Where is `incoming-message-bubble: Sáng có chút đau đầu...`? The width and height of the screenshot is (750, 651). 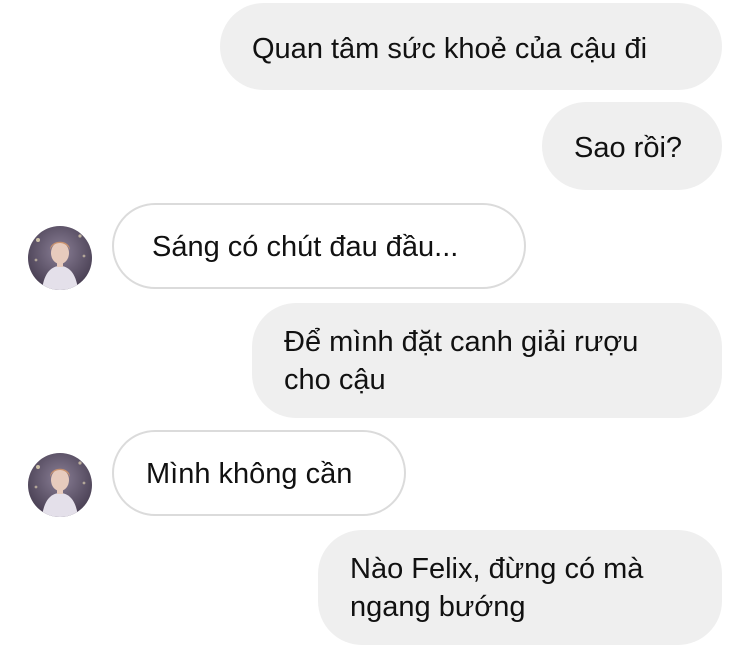
incoming-message-bubble: Sáng có chút đau đầu... is located at coordinates (319, 246).